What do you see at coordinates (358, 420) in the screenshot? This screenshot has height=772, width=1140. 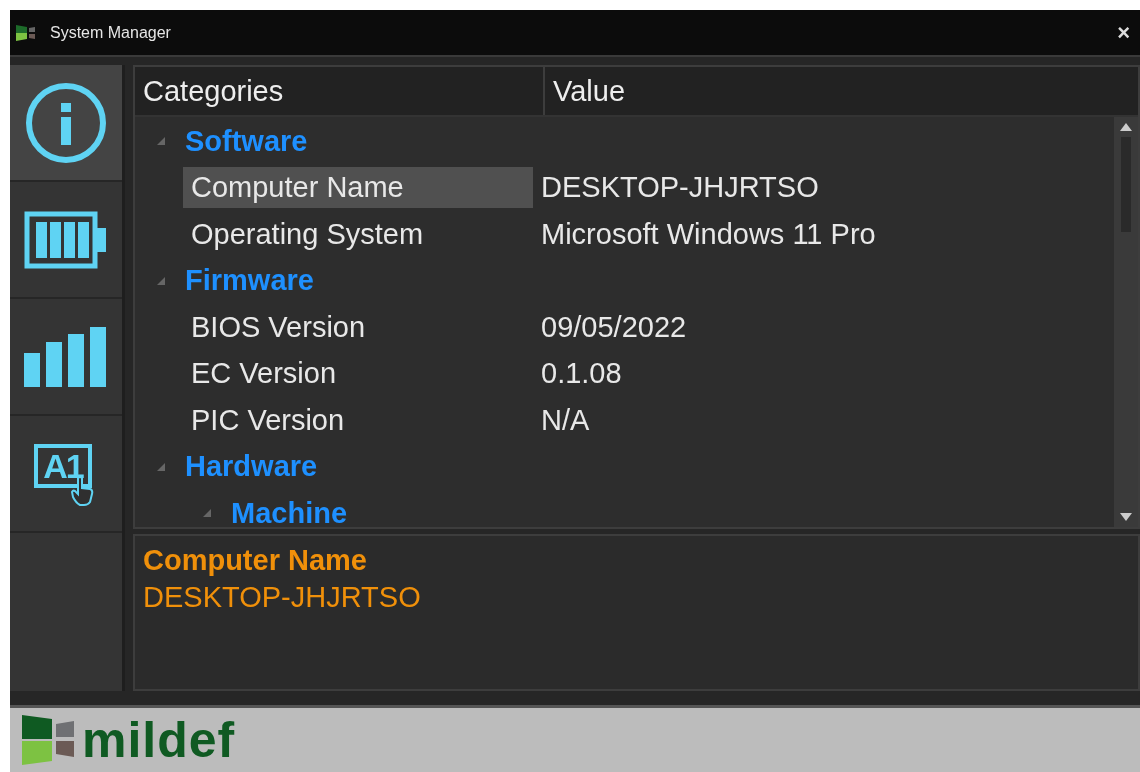 I see `property-name: PIC Version` at bounding box center [358, 420].